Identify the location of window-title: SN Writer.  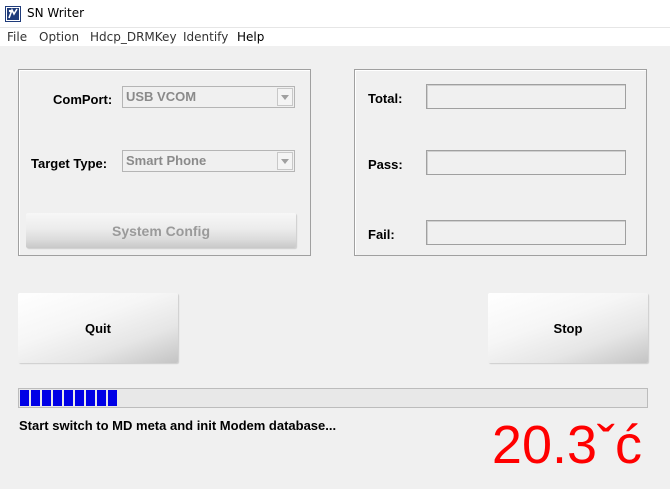
(56, 13).